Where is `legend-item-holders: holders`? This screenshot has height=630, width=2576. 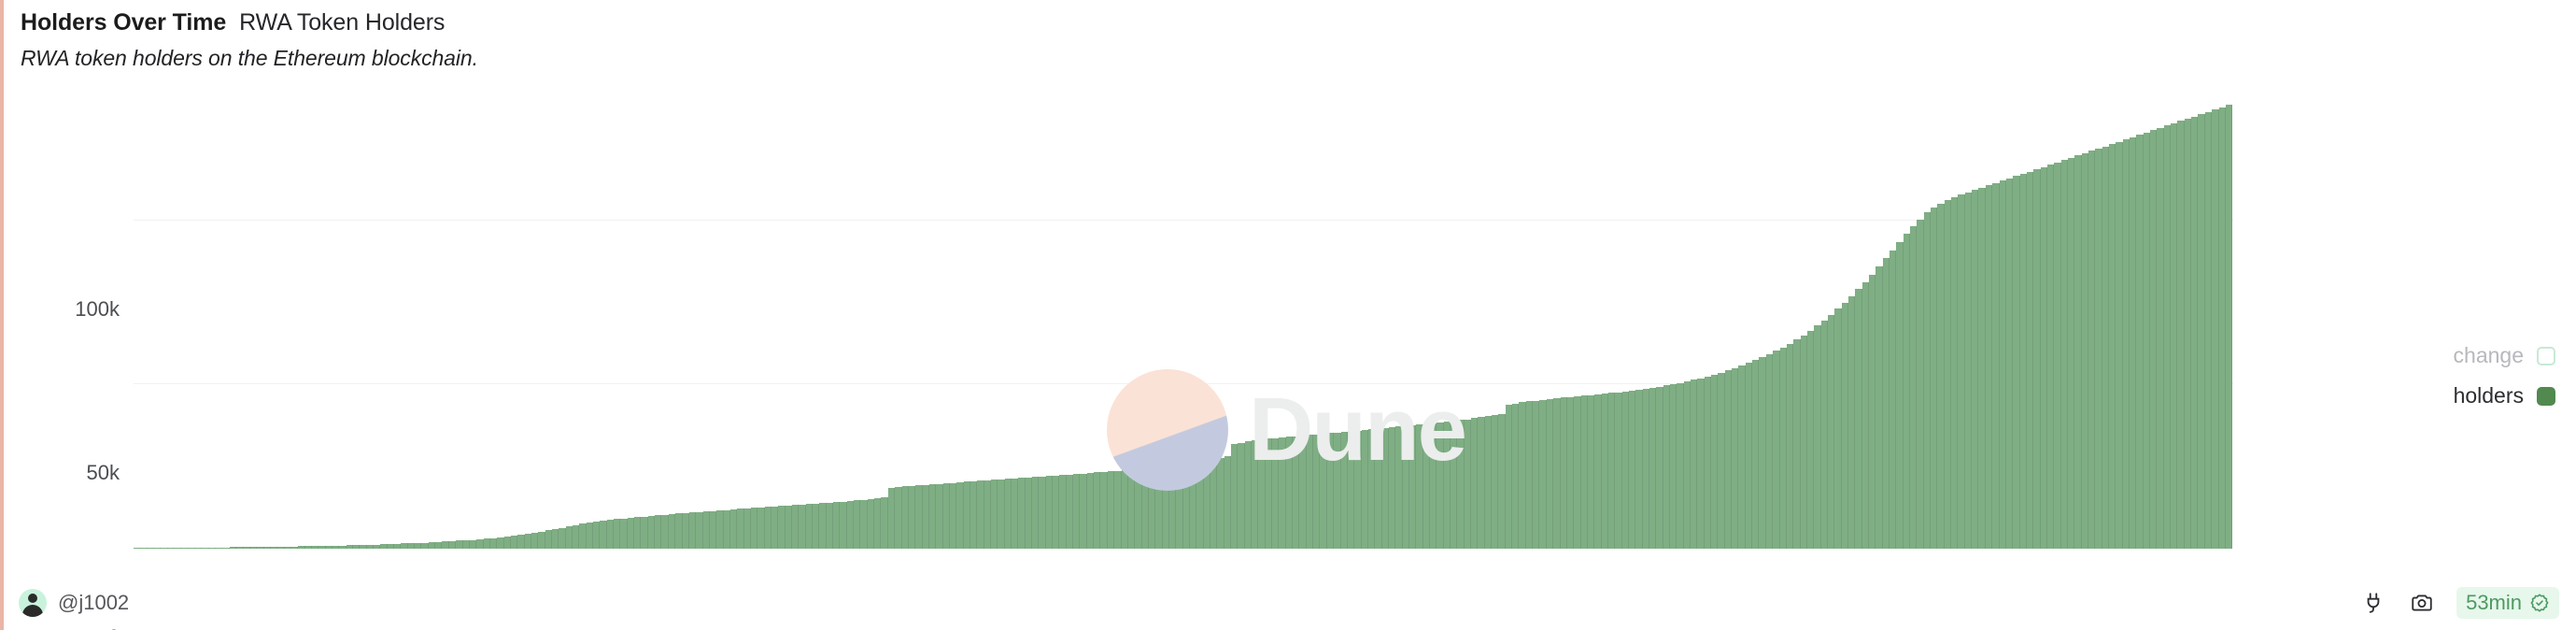
legend-item-holders: holders is located at coordinates (2504, 395).